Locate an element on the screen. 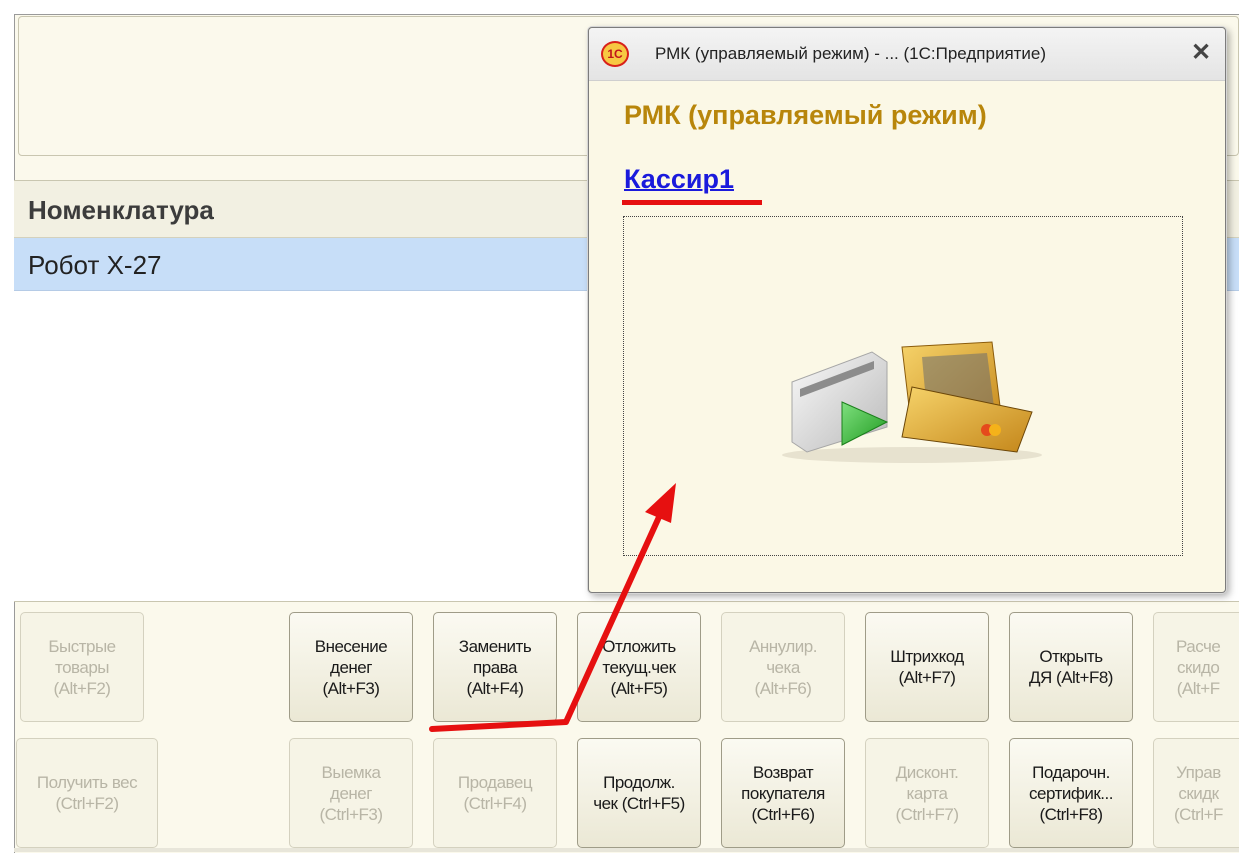  continue-receipt-button: Продолж. чек (Ctrl+F5) is located at coordinates (639, 793).